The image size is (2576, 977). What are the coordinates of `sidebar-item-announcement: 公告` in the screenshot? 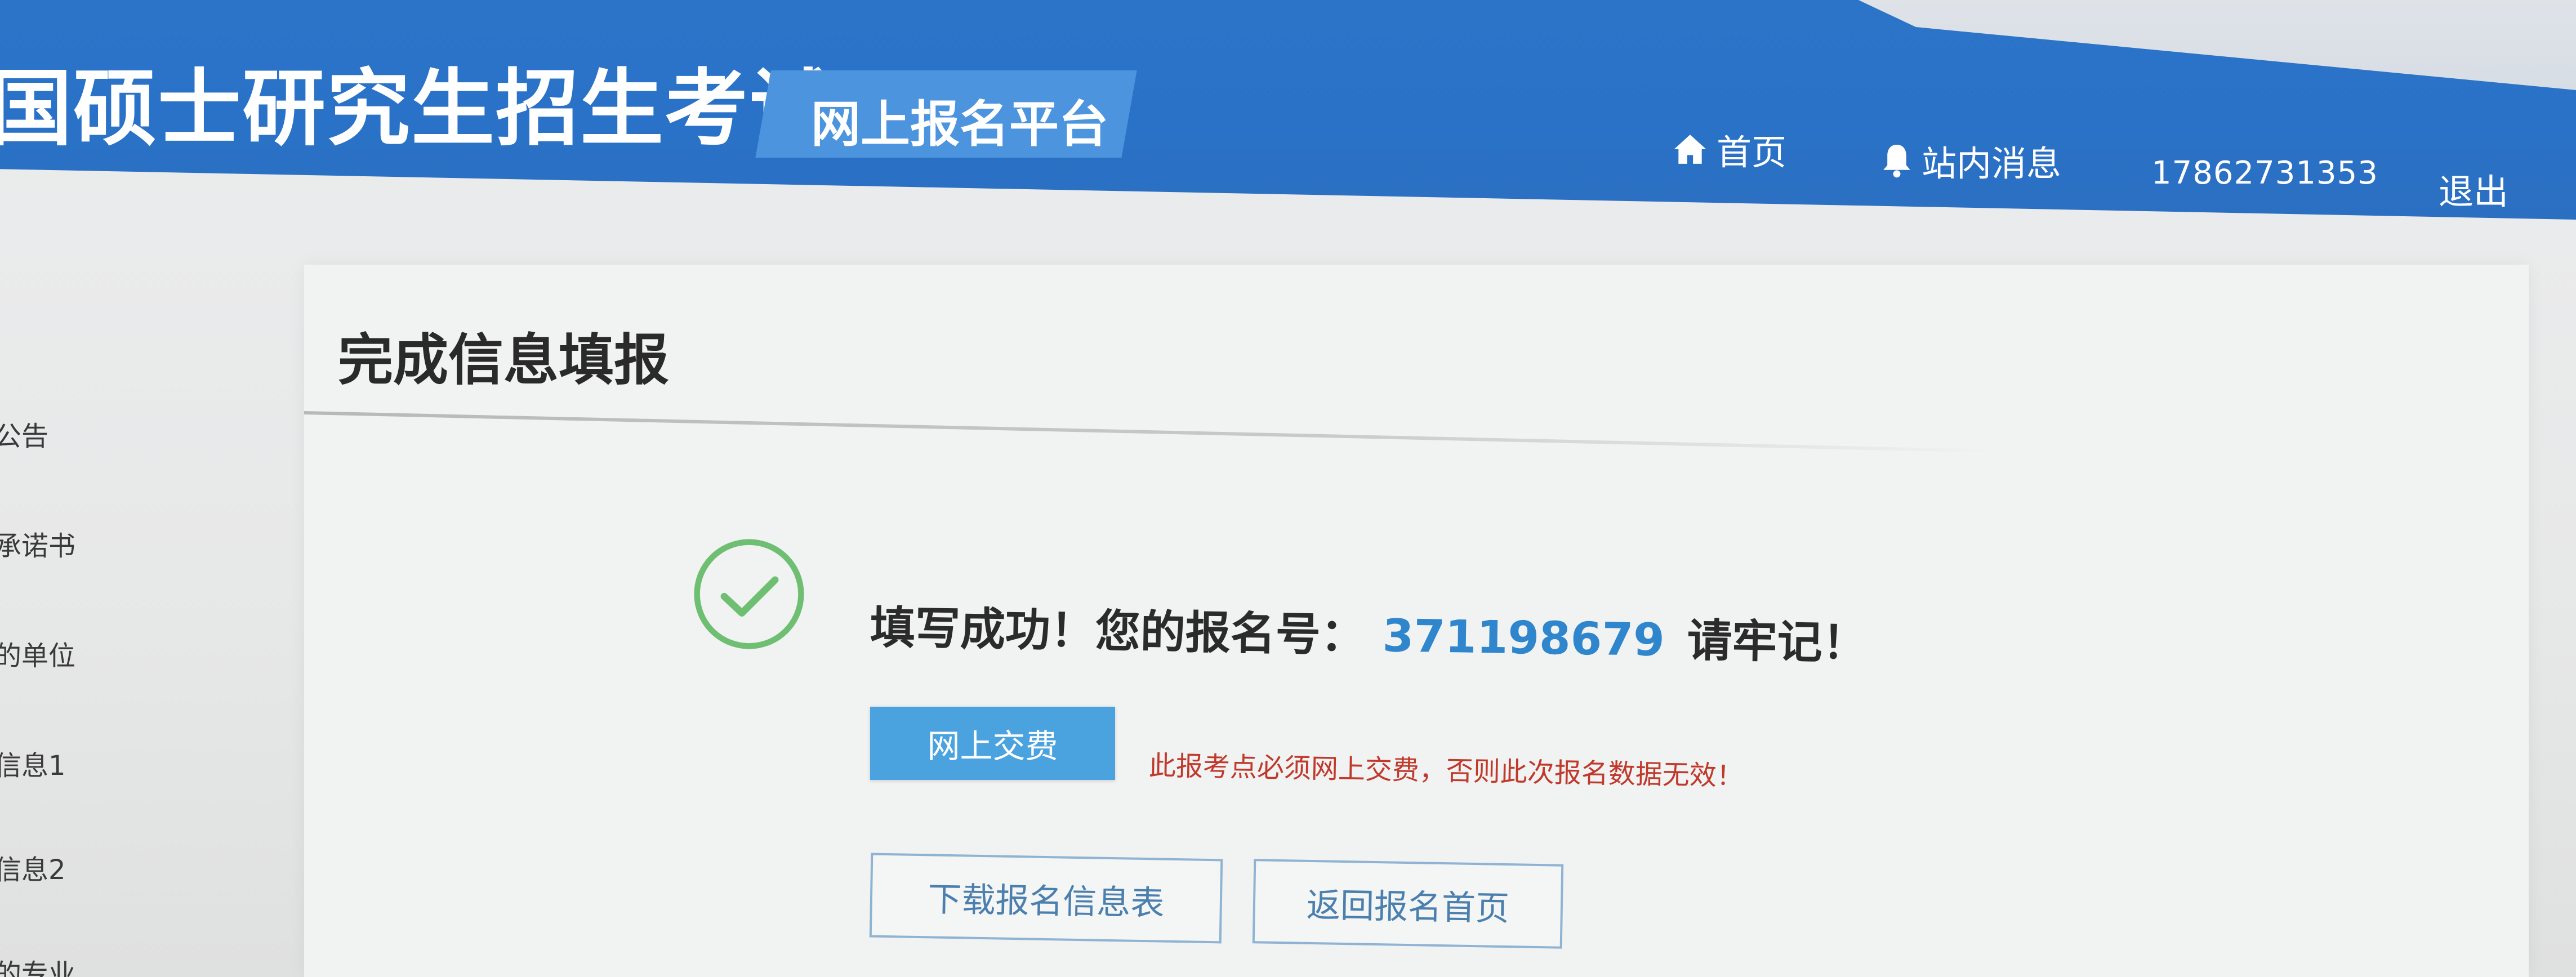 It's located at (24, 433).